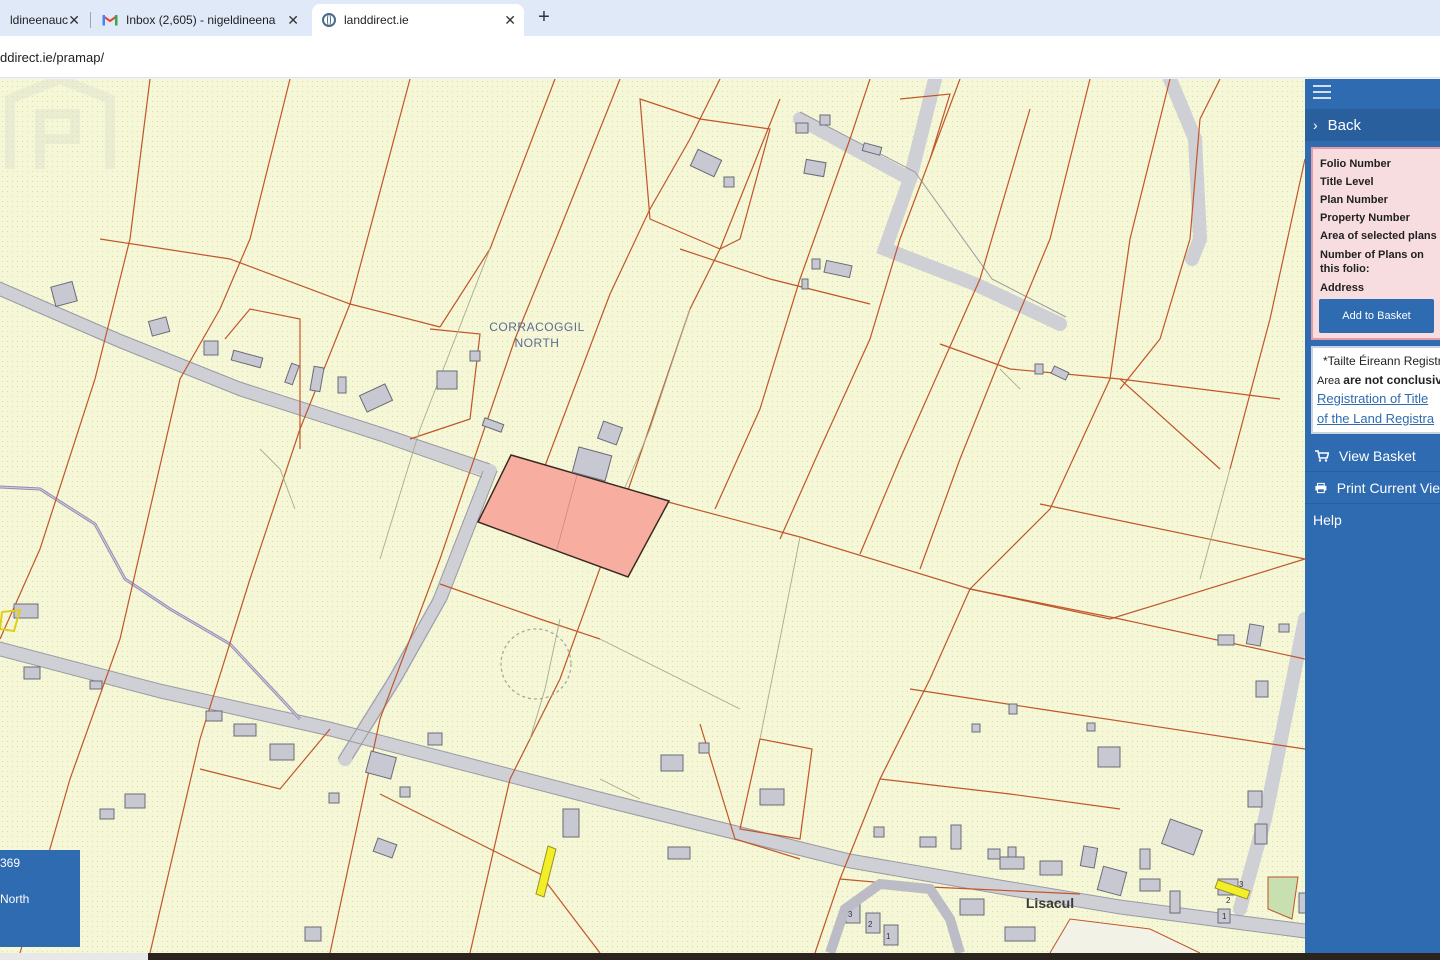  What do you see at coordinates (1050, 903) in the screenshot?
I see `place-label-lisacul: Lisacul` at bounding box center [1050, 903].